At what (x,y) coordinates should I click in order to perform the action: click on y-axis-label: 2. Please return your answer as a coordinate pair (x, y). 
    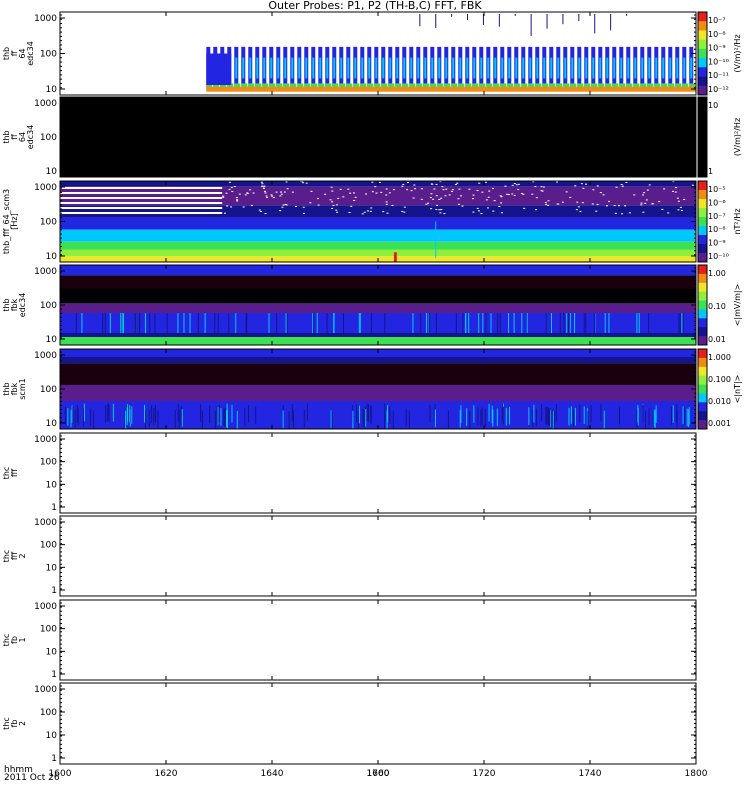
    Looking at the image, I should click on (22, 555).